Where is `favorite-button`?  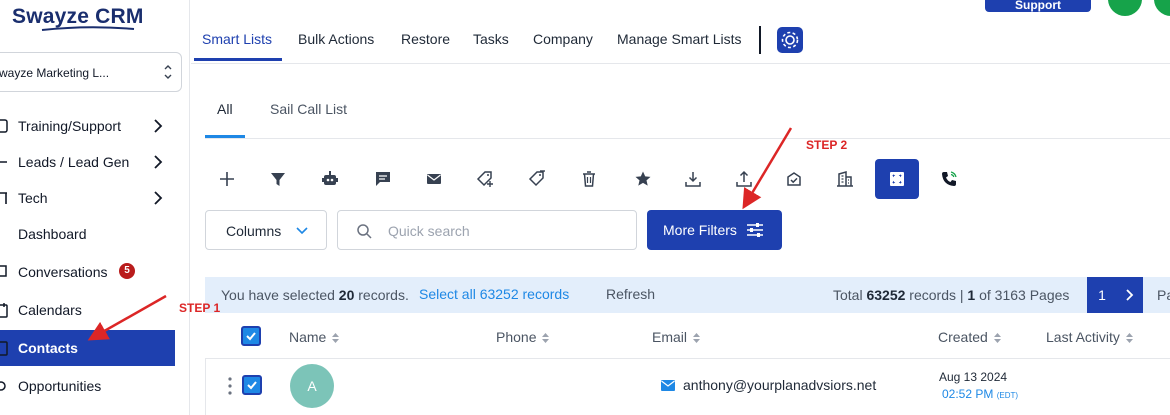 favorite-button is located at coordinates (643, 179).